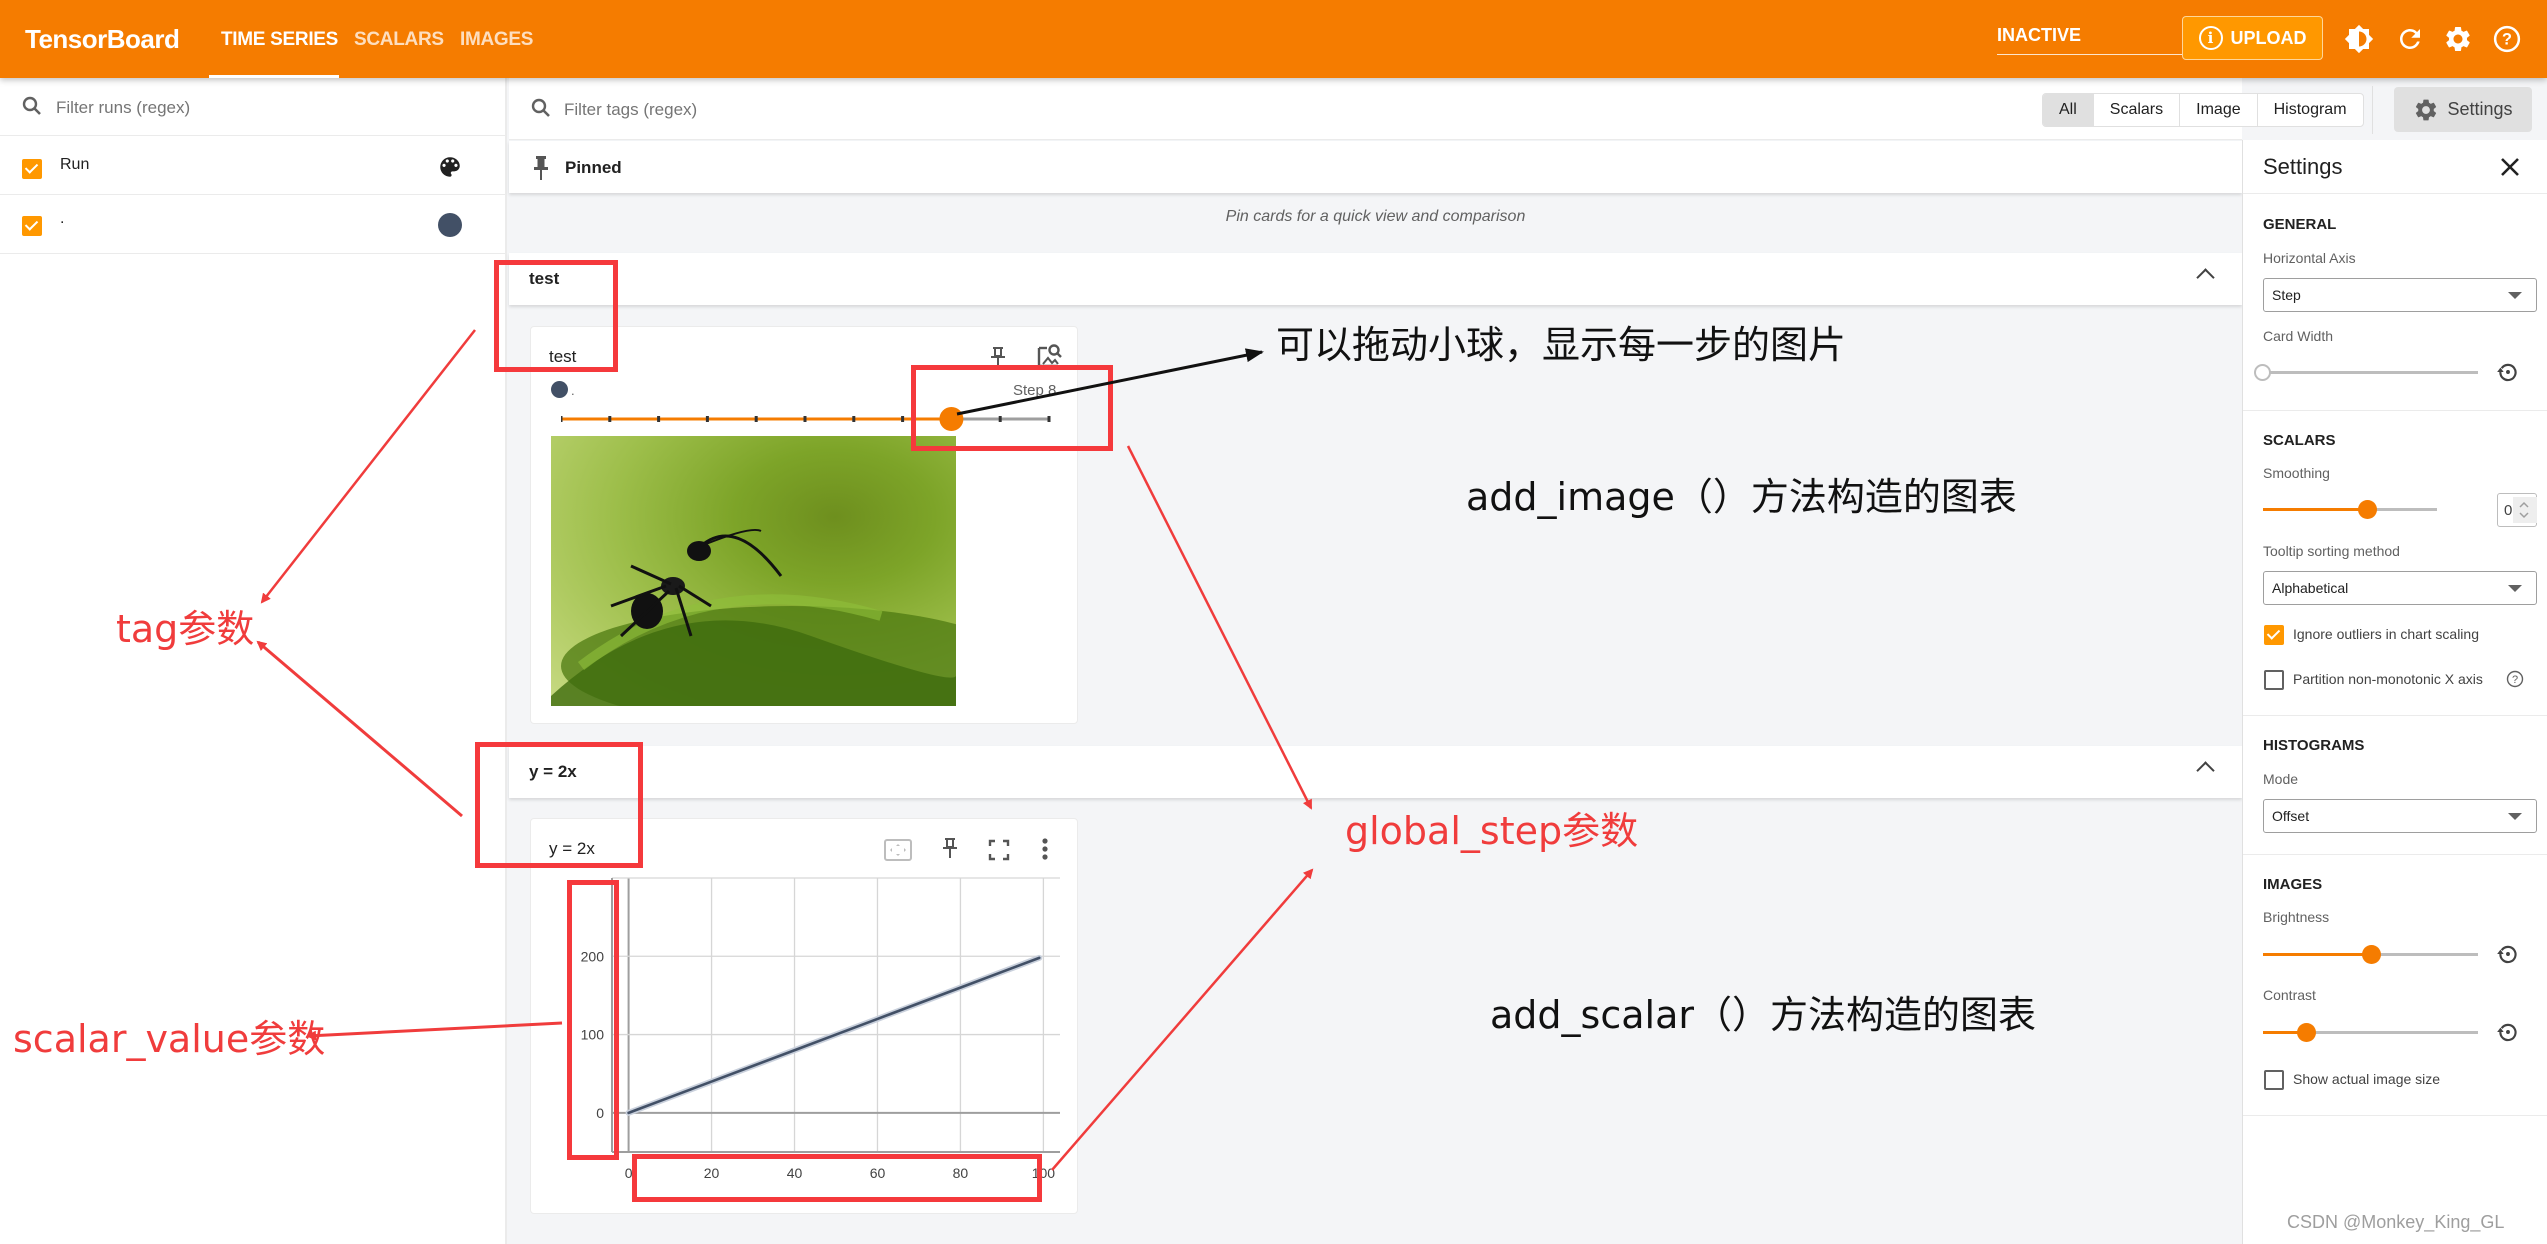  Describe the element at coordinates (450, 225) in the screenshot. I see `run-color-swatch` at that location.